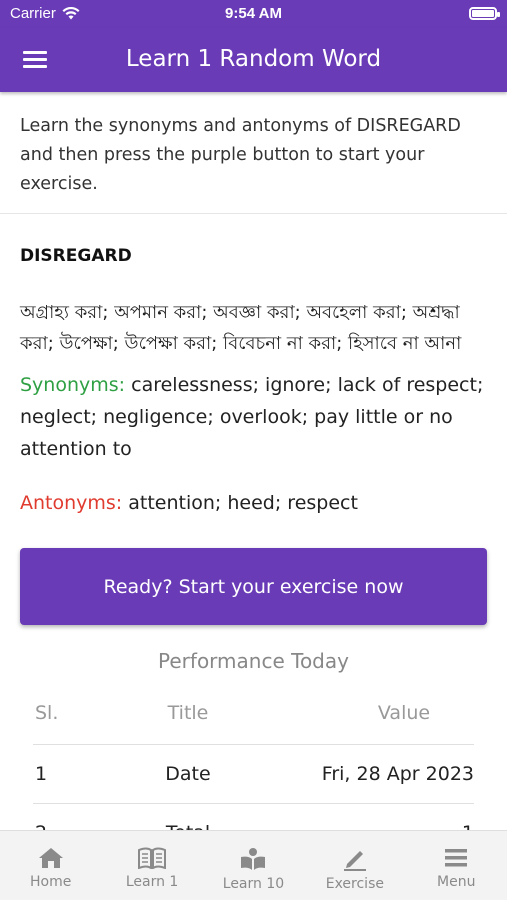 This screenshot has width=507, height=900. I want to click on tab-label: Home, so click(51, 882).